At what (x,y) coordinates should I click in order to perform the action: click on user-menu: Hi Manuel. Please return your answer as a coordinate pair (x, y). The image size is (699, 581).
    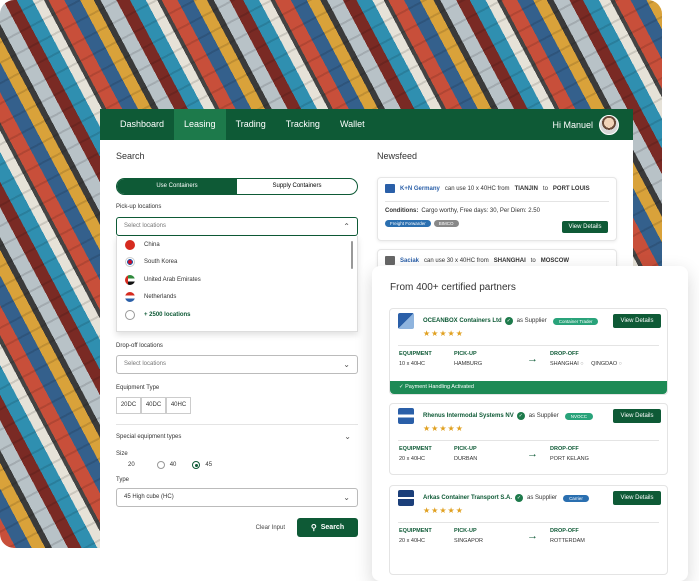
    Looking at the image, I should click on (592, 124).